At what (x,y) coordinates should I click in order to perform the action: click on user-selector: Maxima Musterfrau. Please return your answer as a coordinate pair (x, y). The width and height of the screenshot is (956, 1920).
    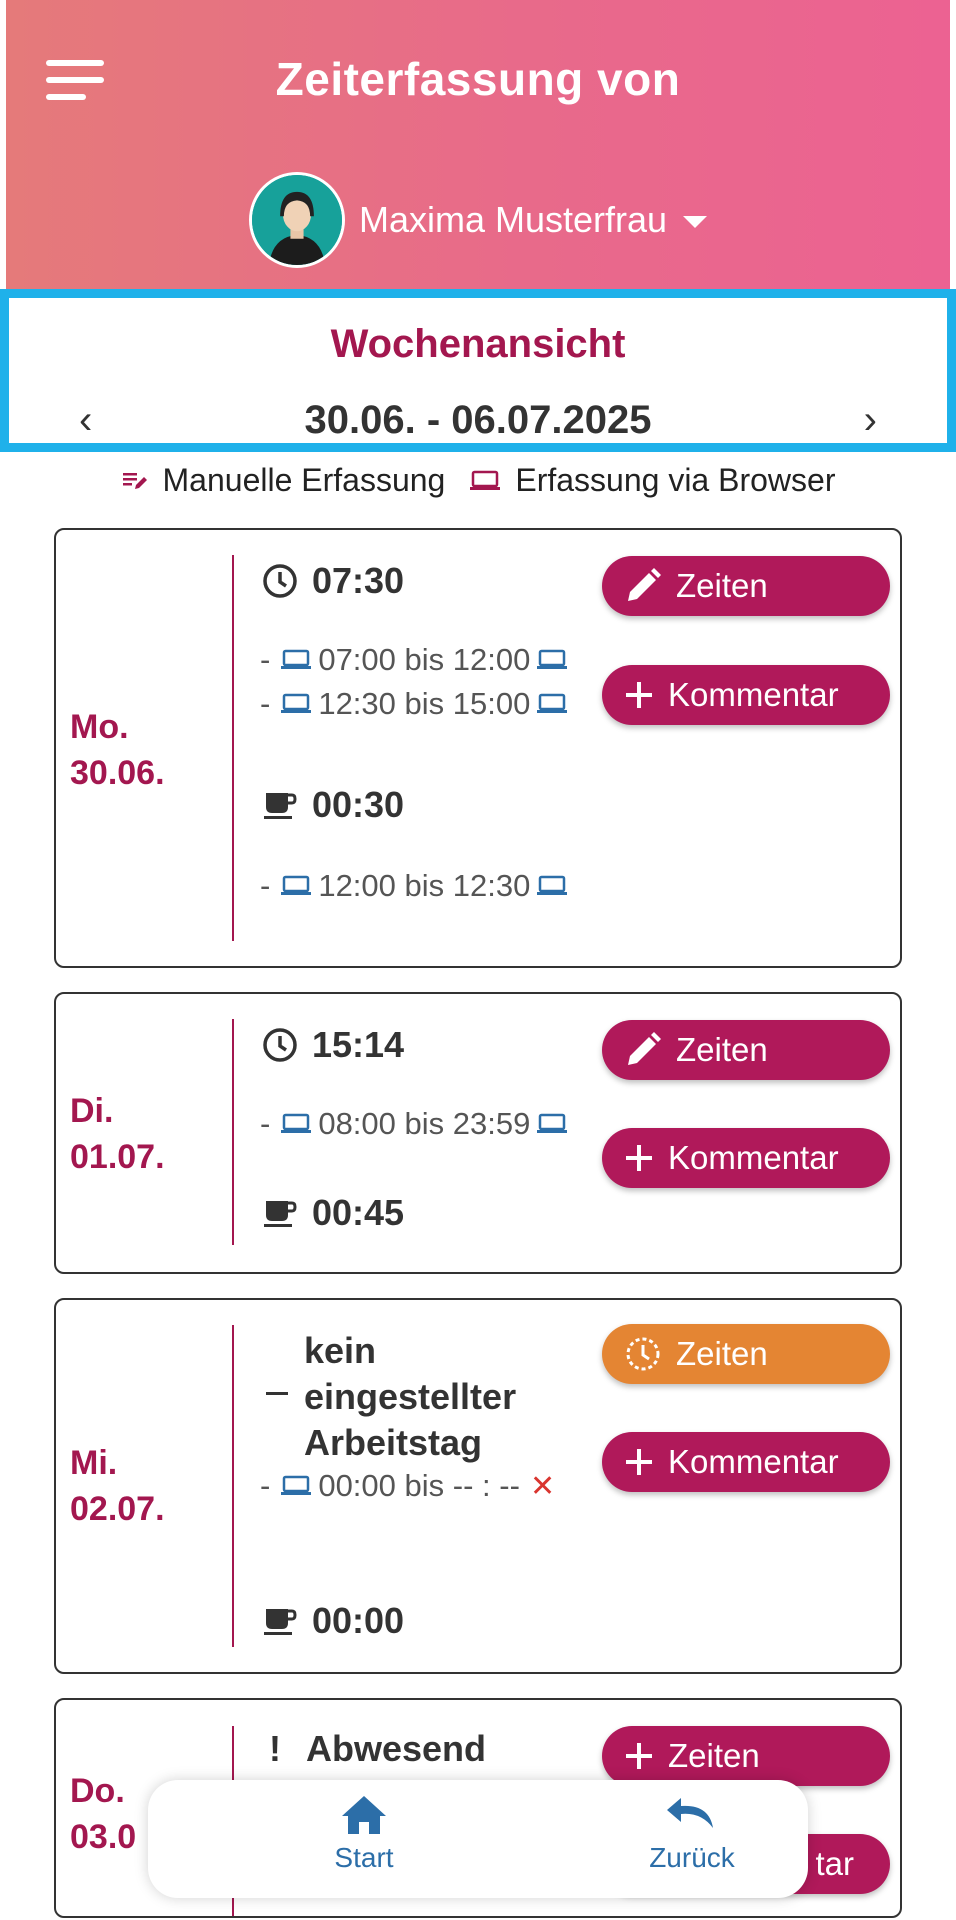
    Looking at the image, I should click on (478, 220).